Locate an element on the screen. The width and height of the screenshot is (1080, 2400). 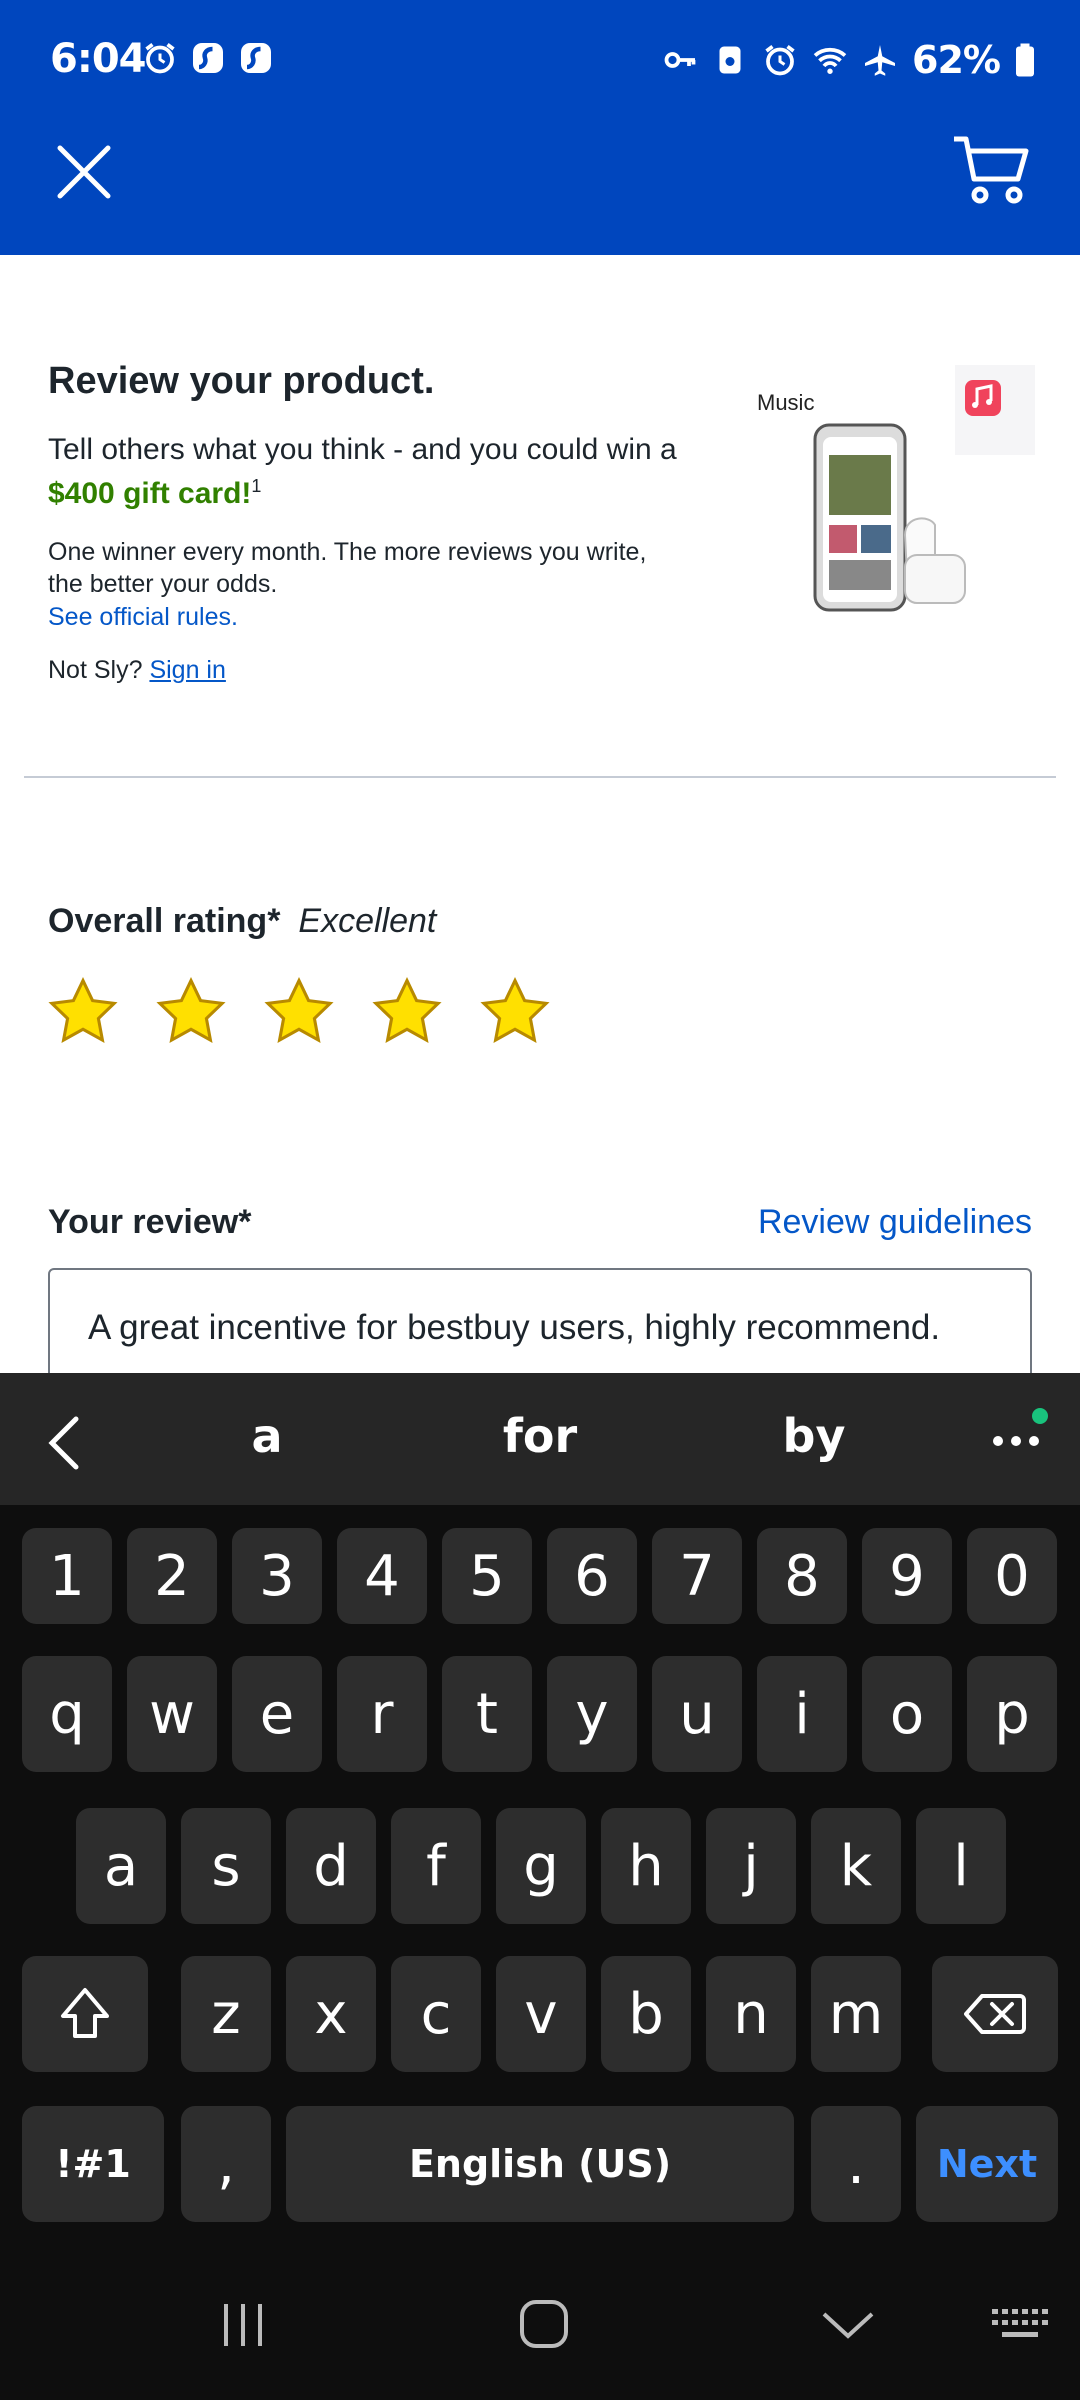
key-s: s is located at coordinates (226, 1866).